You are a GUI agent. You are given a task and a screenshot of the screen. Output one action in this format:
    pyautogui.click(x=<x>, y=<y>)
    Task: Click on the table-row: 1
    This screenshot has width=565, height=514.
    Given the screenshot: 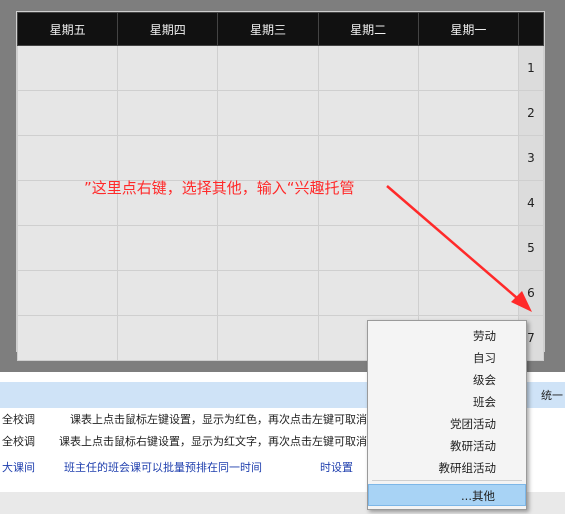 What is the action you would take?
    pyautogui.click(x=280, y=68)
    